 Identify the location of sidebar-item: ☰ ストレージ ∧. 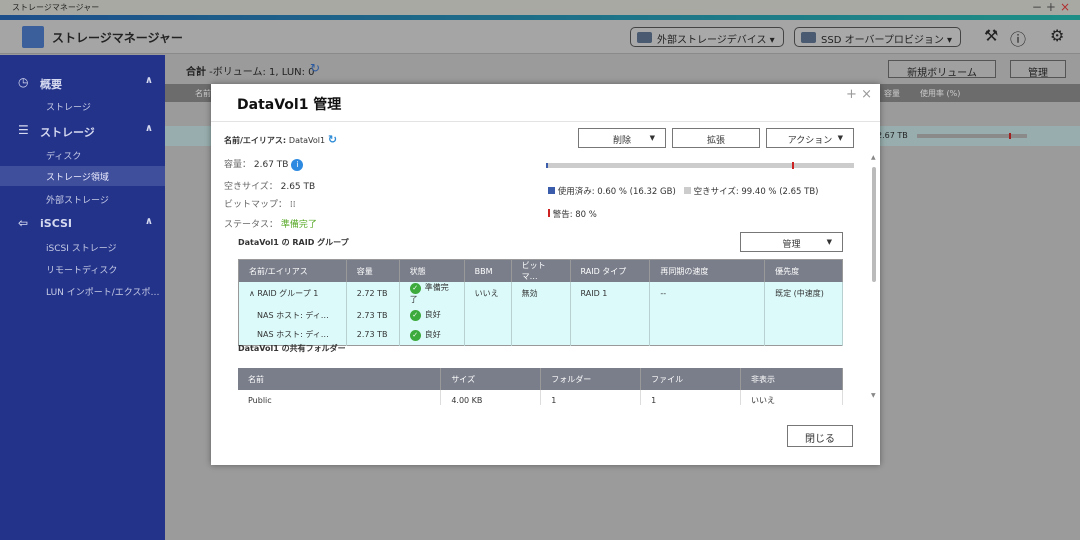
(82, 130).